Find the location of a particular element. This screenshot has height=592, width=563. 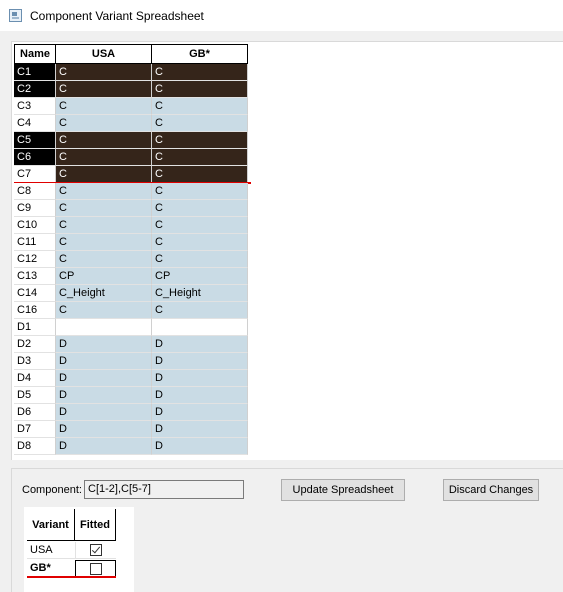

usa-cell is located at coordinates (104, 327).